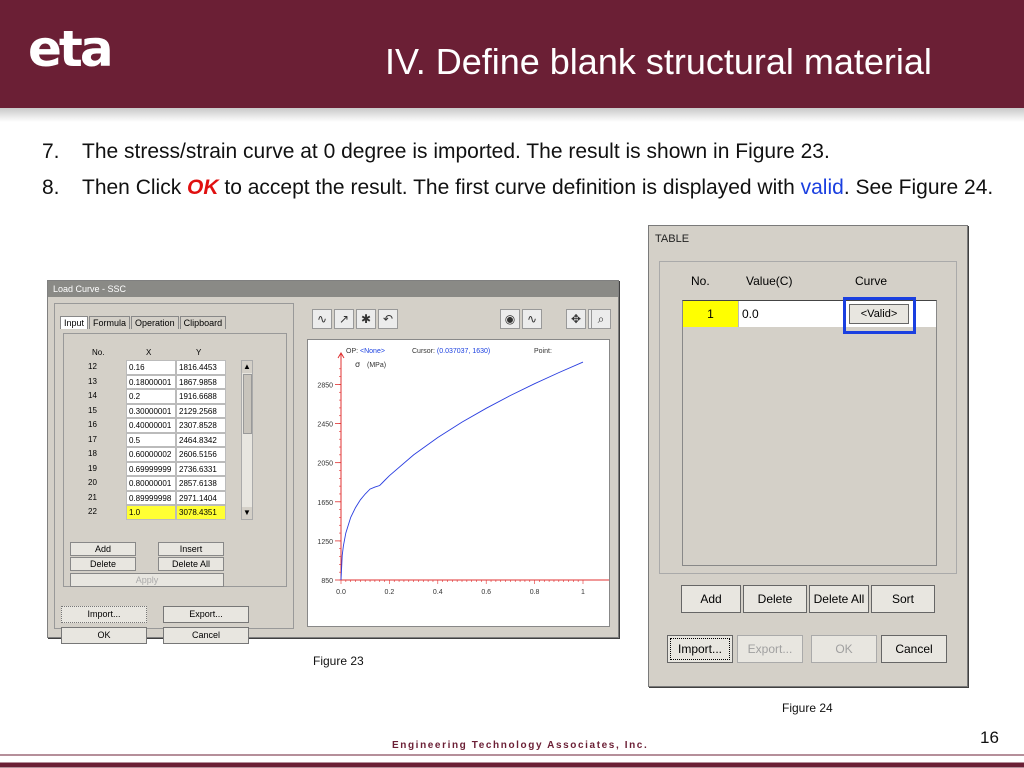 This screenshot has width=1024, height=768. Describe the element at coordinates (711, 314) in the screenshot. I see `row-number-cell: 1` at that location.